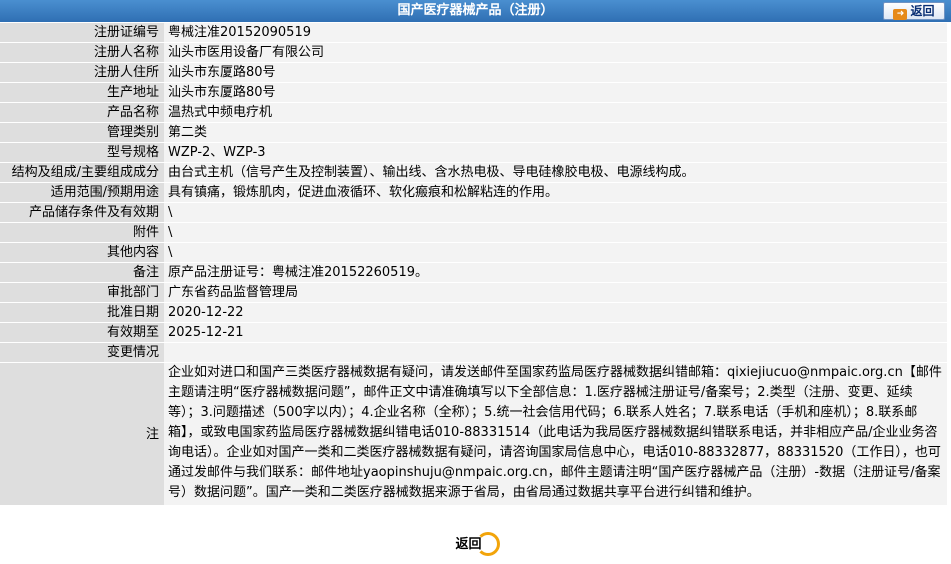  I want to click on row-value: 第二类, so click(555, 132).